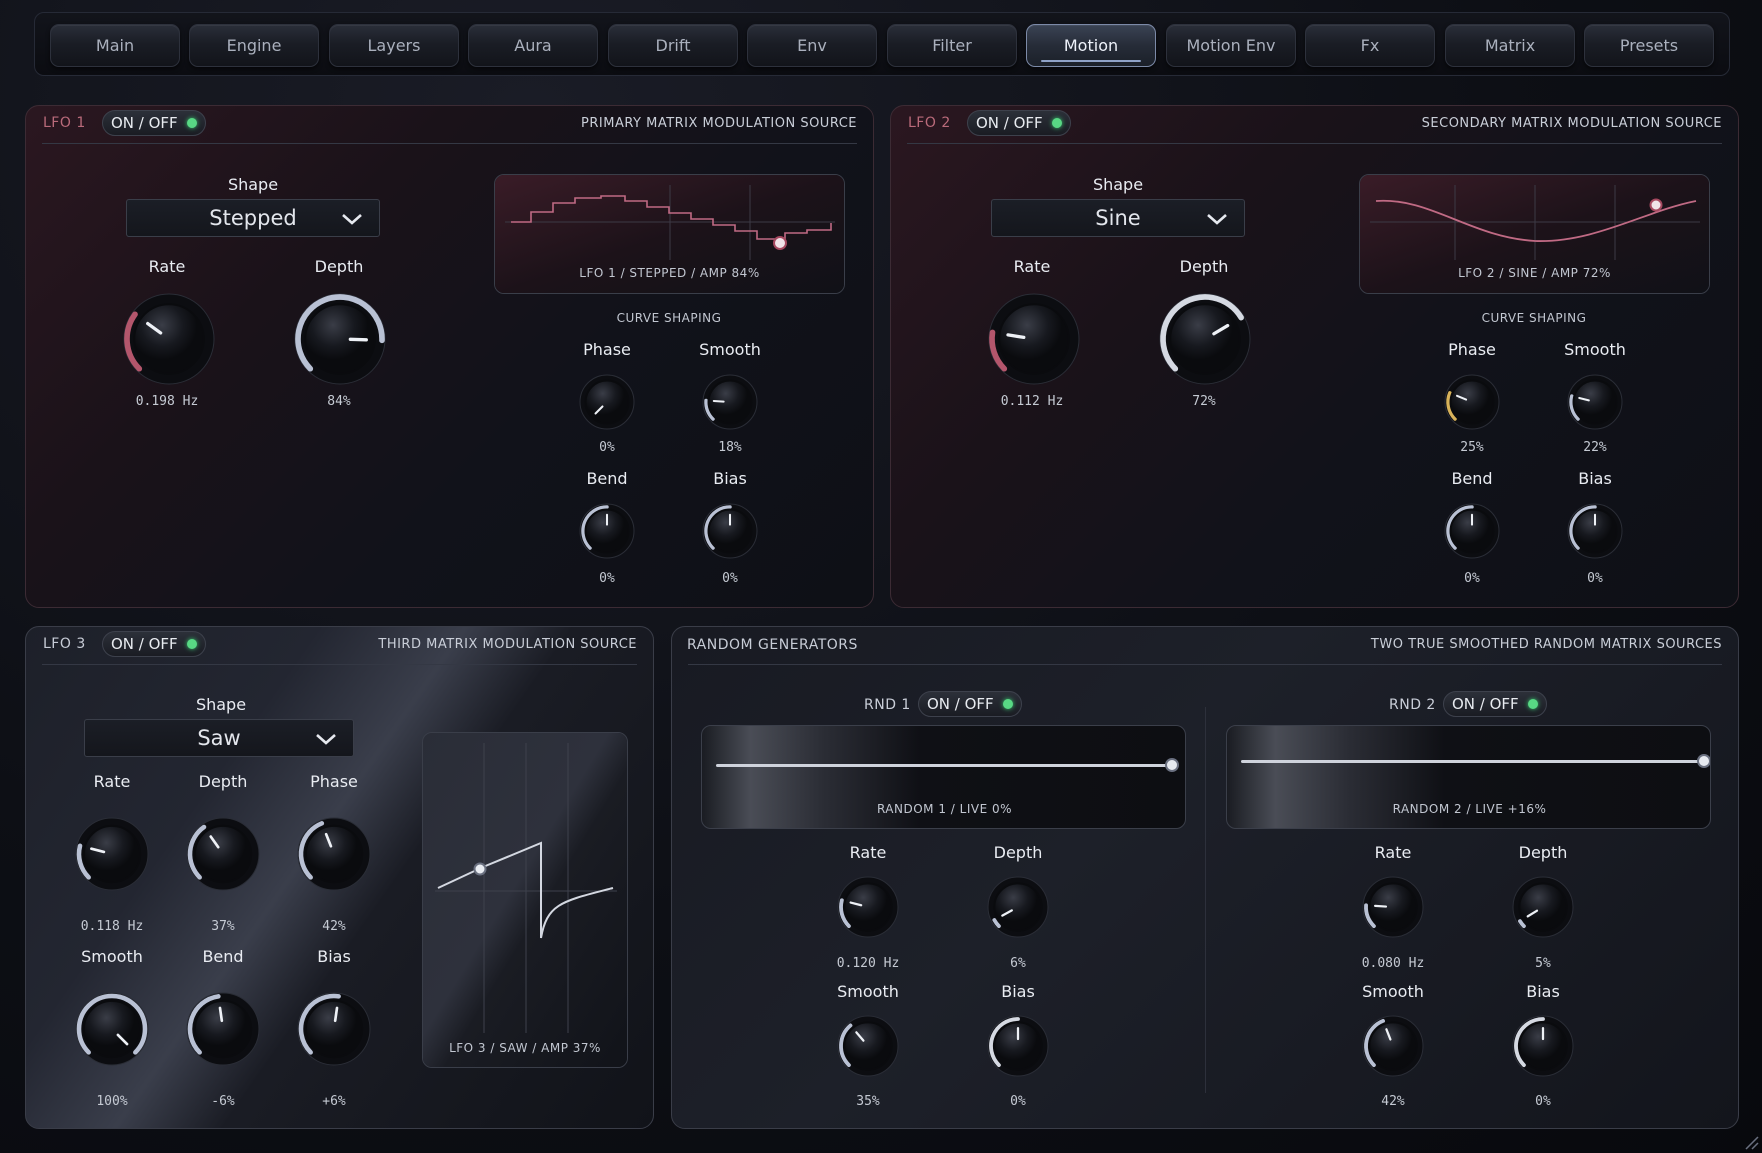  Describe the element at coordinates (525, 1048) in the screenshot. I see `lfo3-scope-caption: LFO 3 / SAW / AMP 37%` at that location.